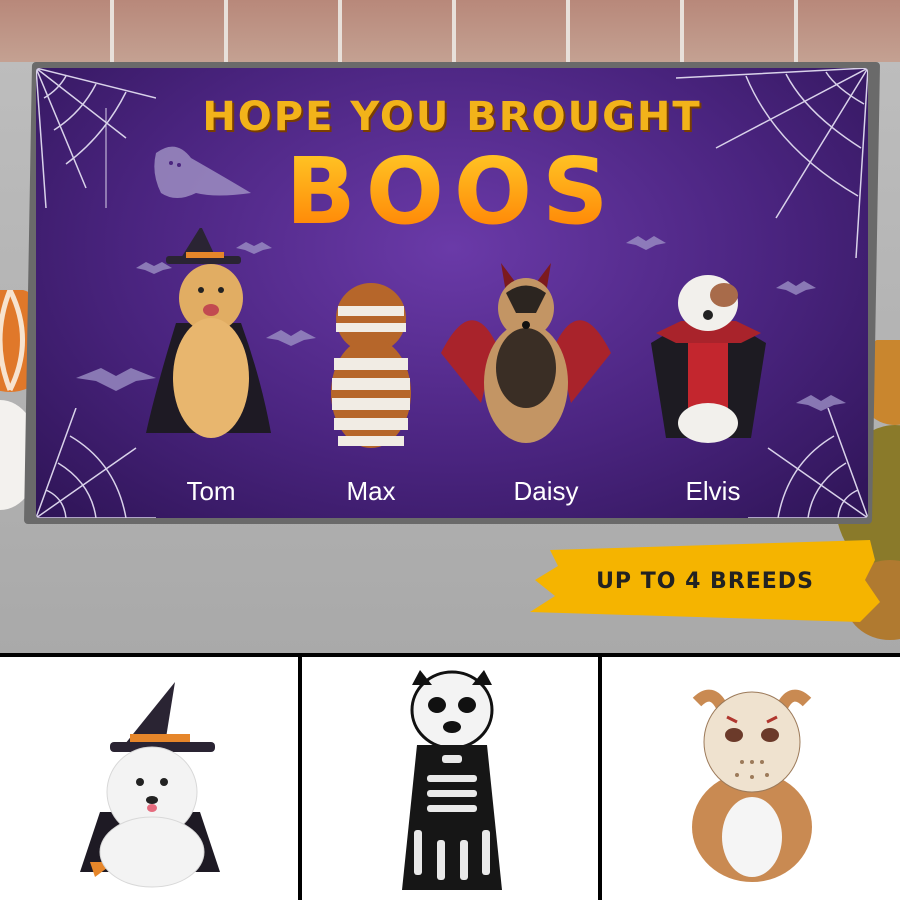 This screenshot has width=900, height=900. Describe the element at coordinates (371, 365) in the screenshot. I see `dog-mummy-bulldog` at that location.